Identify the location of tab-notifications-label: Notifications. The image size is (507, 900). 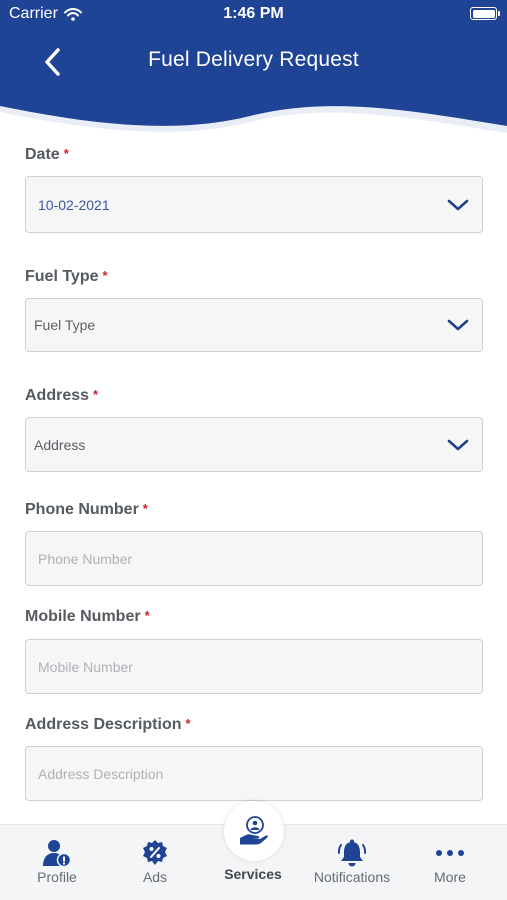
(352, 877).